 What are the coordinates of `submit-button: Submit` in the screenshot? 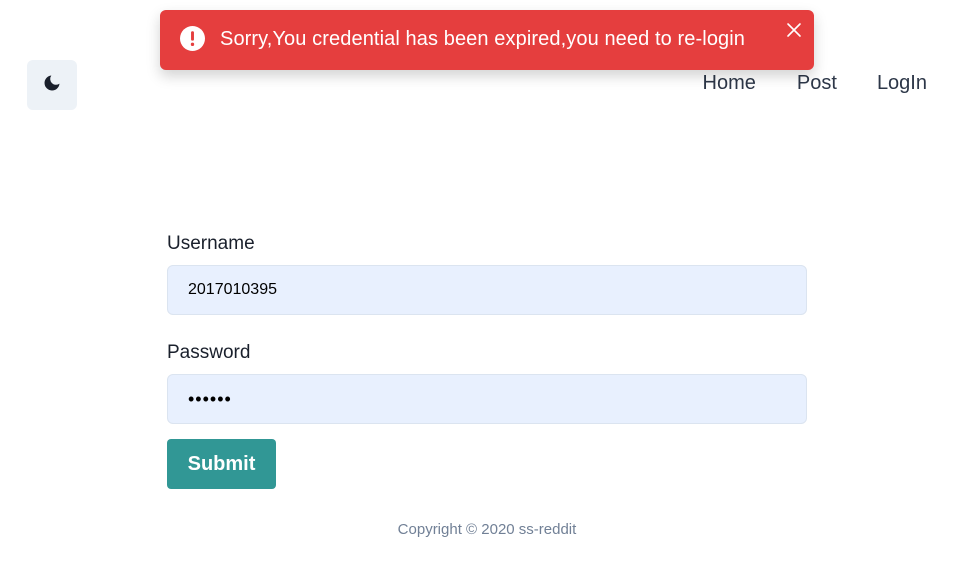 It's located at (221, 464).